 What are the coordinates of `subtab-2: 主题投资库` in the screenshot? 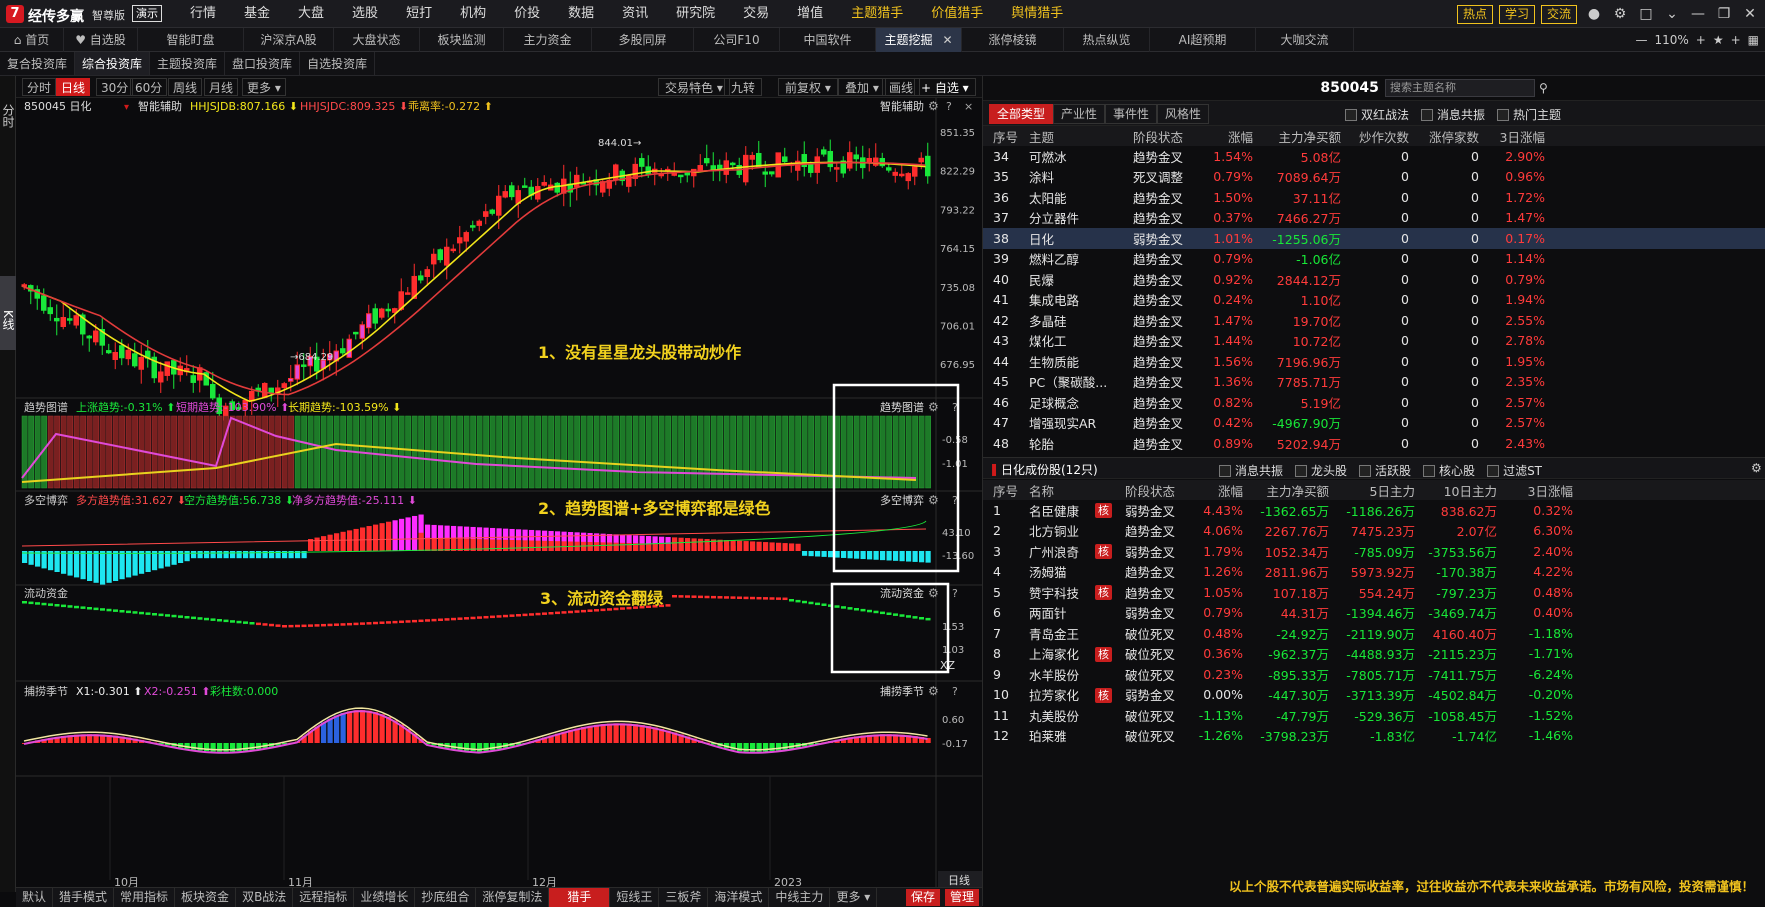 It's located at (188, 63).